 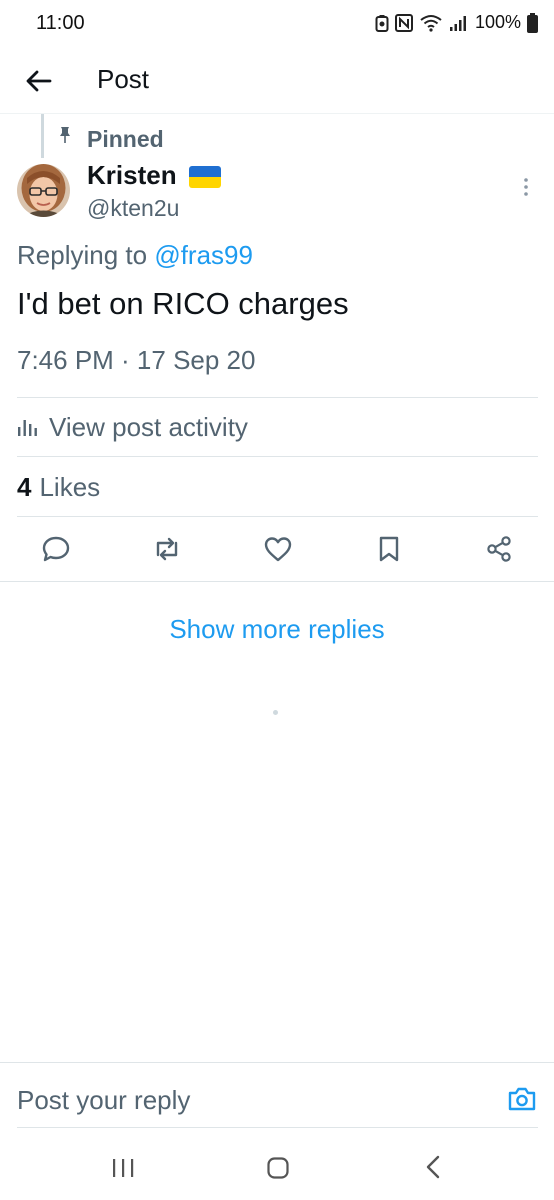 I want to click on avatar, so click(x=43, y=190).